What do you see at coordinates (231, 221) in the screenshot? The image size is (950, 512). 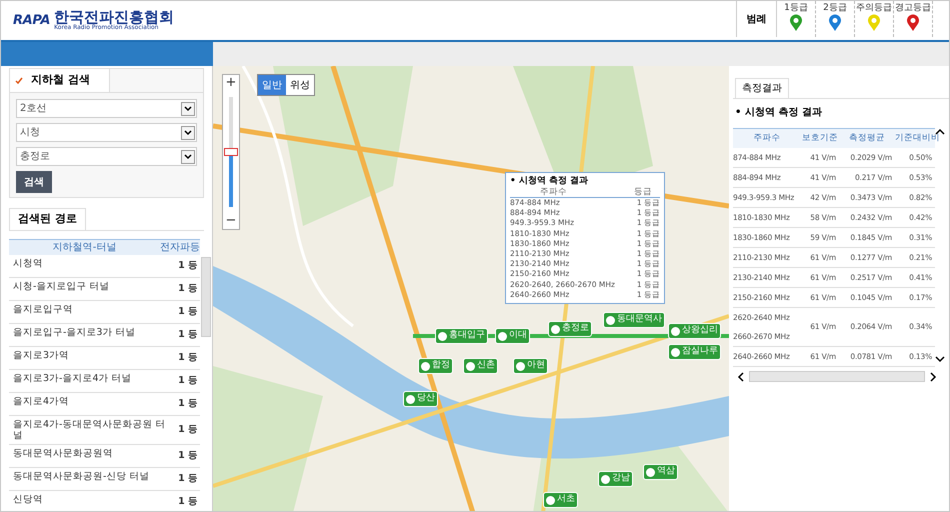 I see `zoom-out-button: −` at bounding box center [231, 221].